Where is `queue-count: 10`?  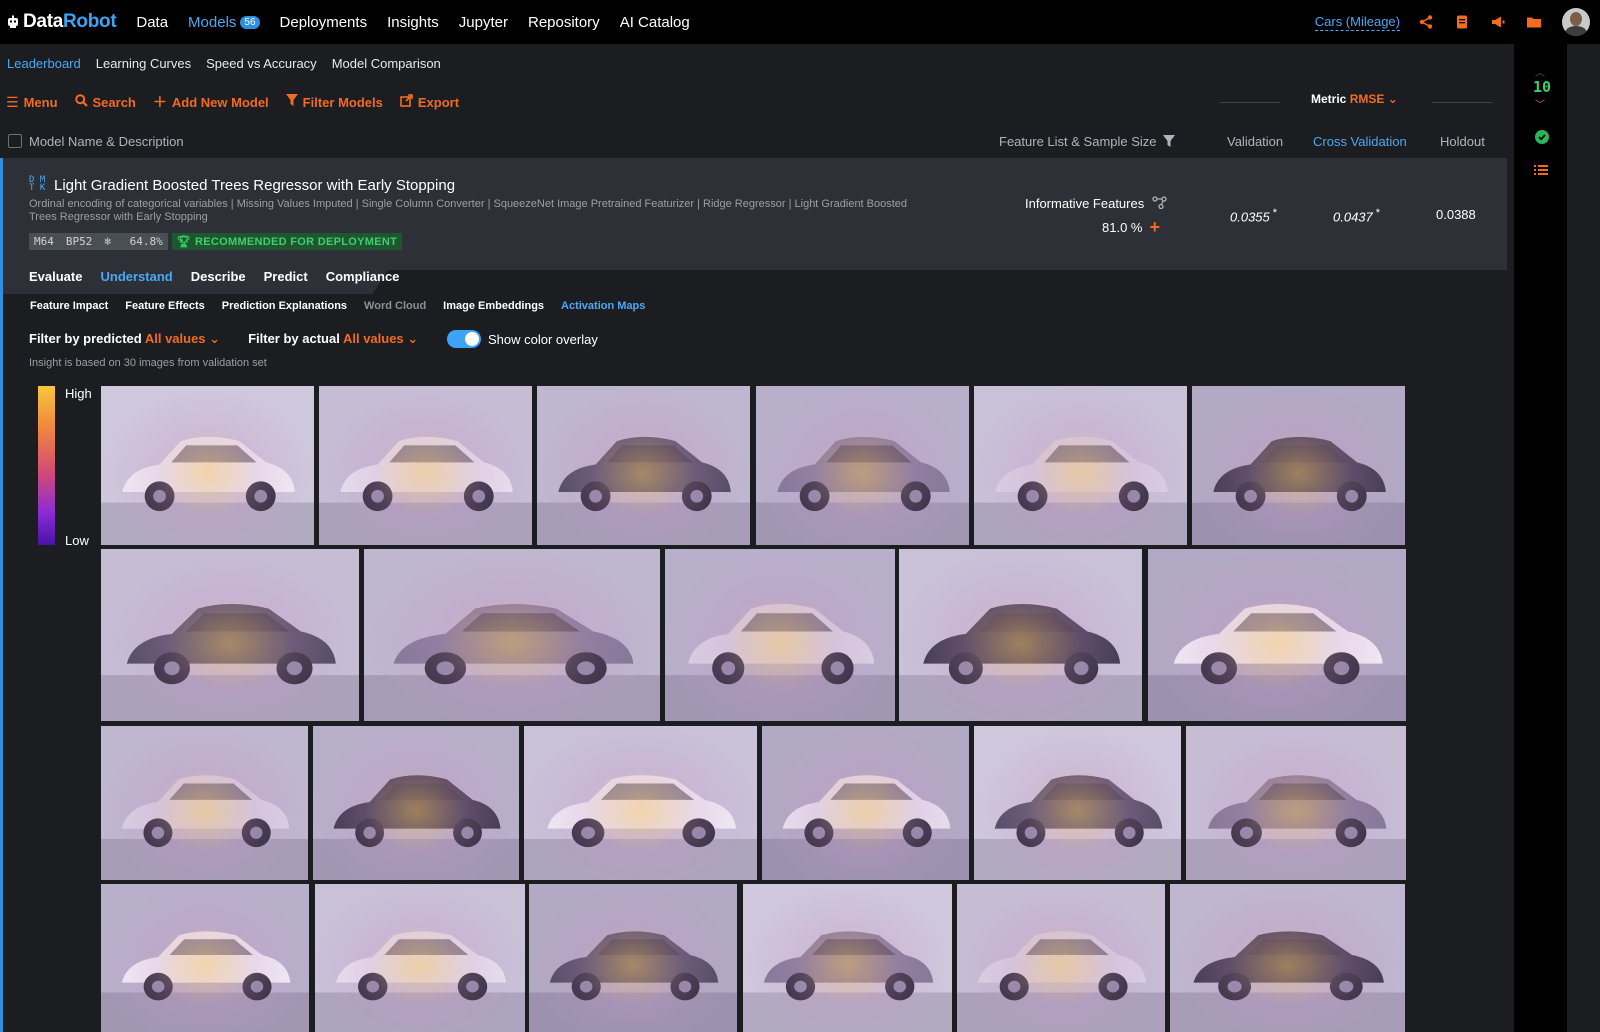
queue-count: 10 is located at coordinates (1542, 87).